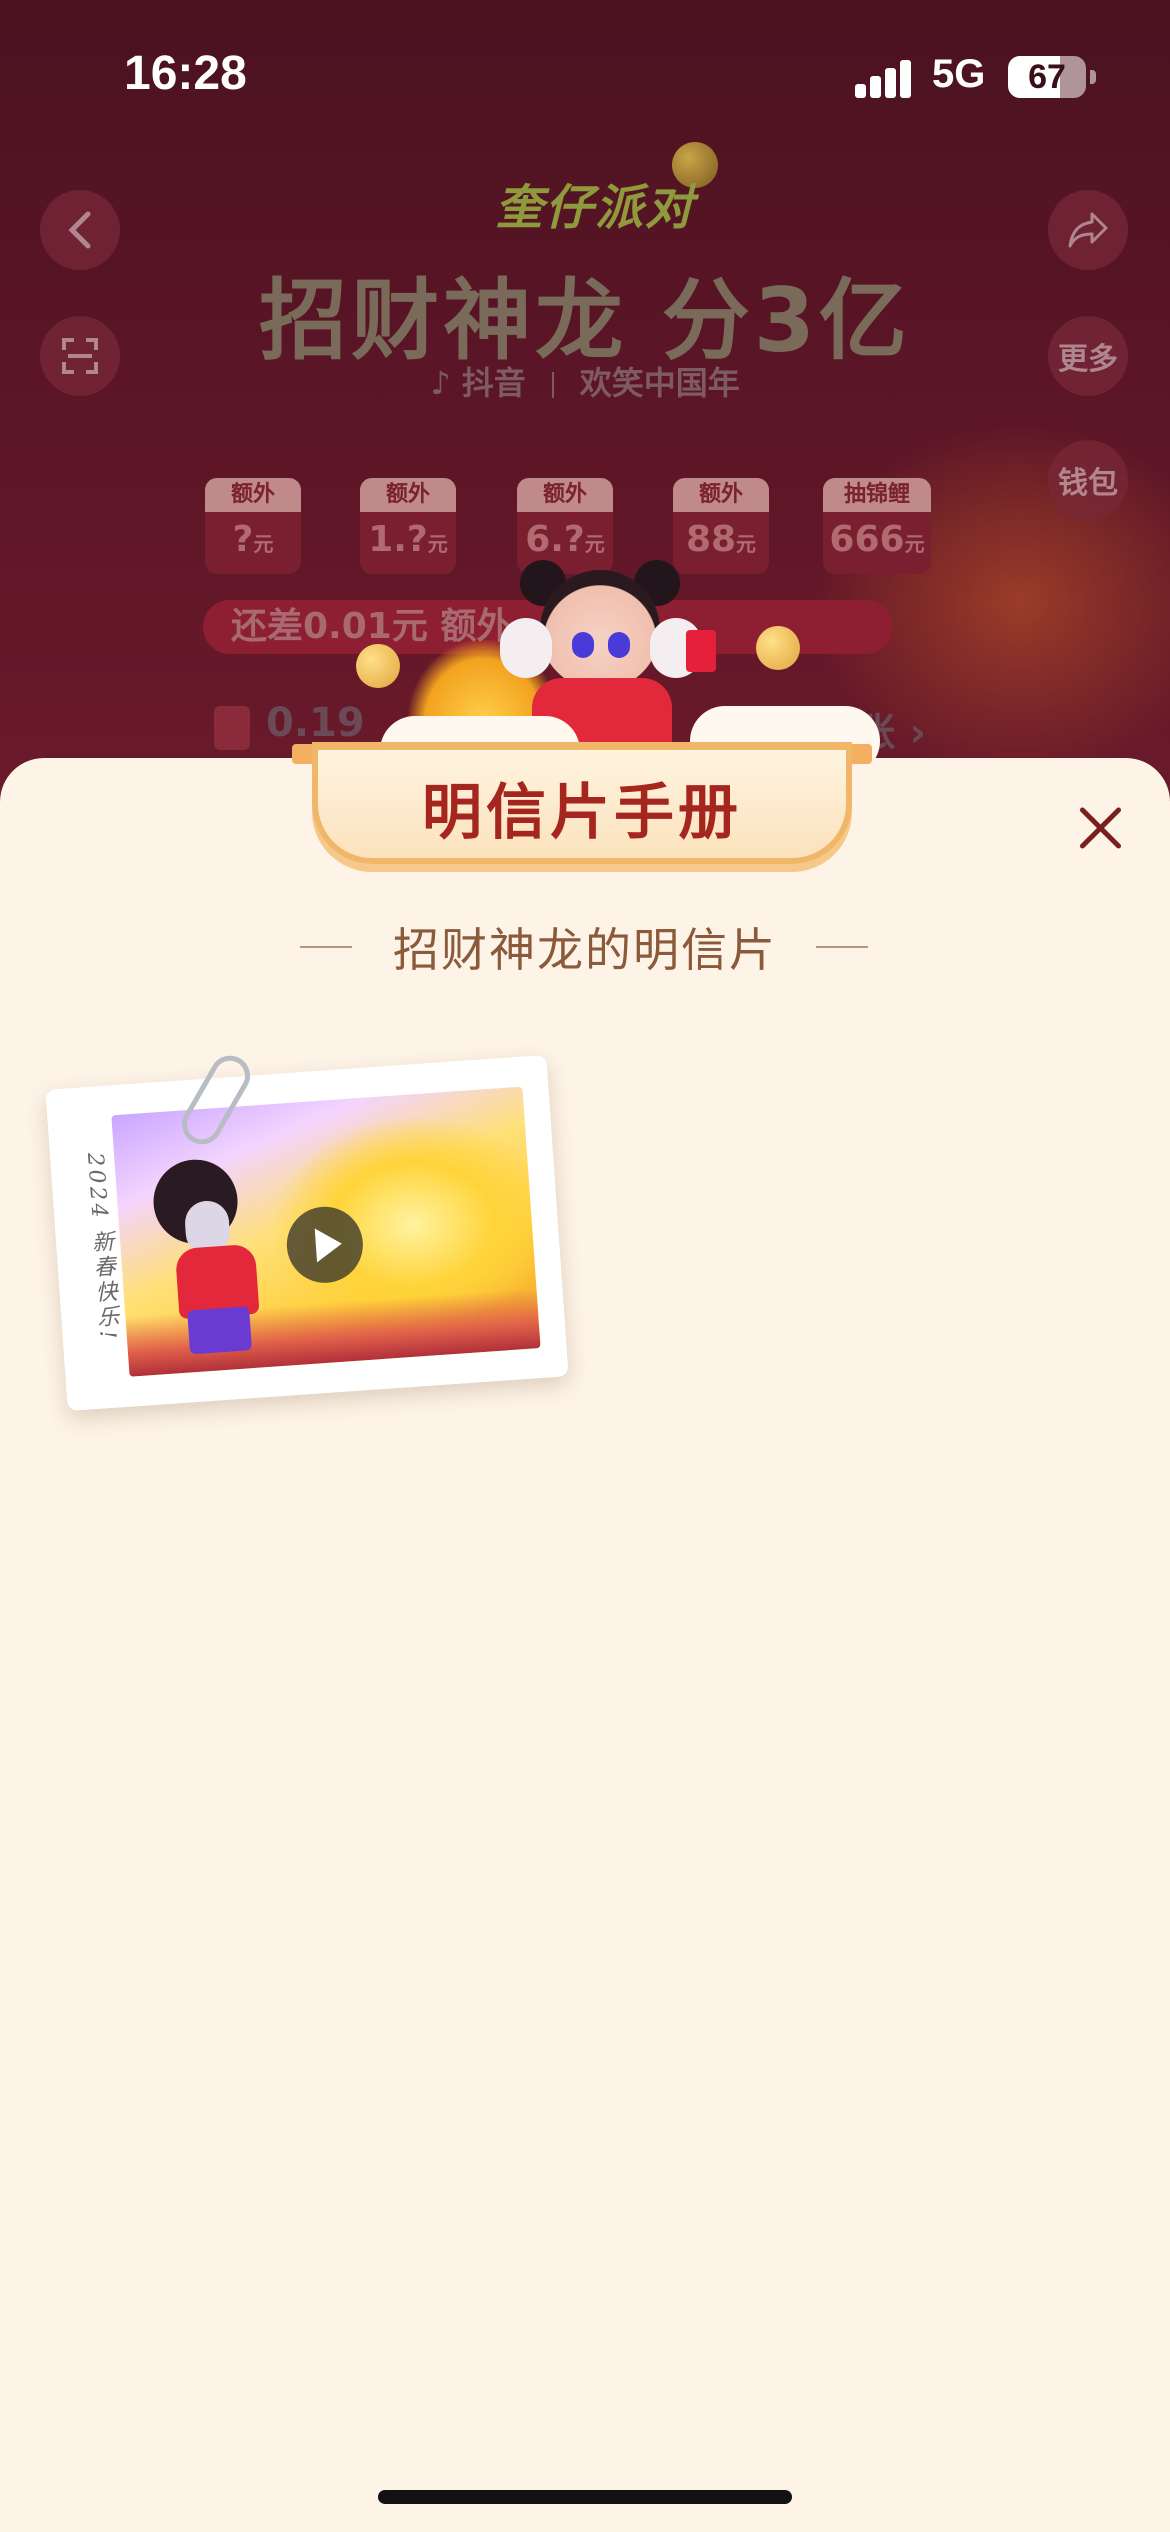 This screenshot has height=2532, width=1170. I want to click on prize-card: 额外 ?元, so click(253, 526).